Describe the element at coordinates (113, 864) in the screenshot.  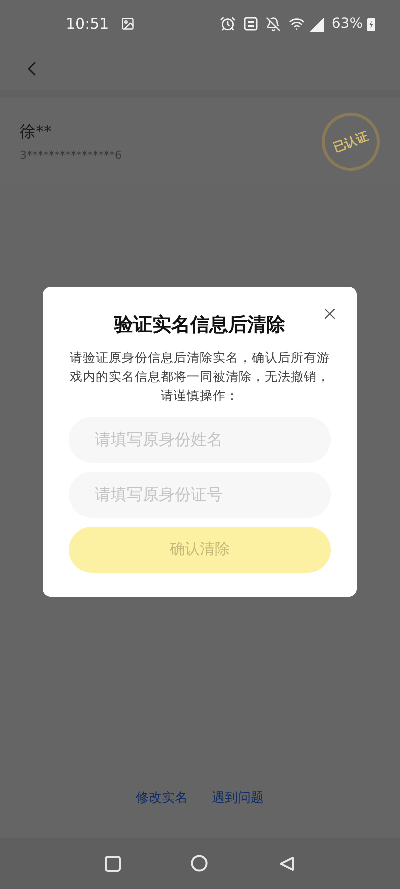
I see `recents-icon` at that location.